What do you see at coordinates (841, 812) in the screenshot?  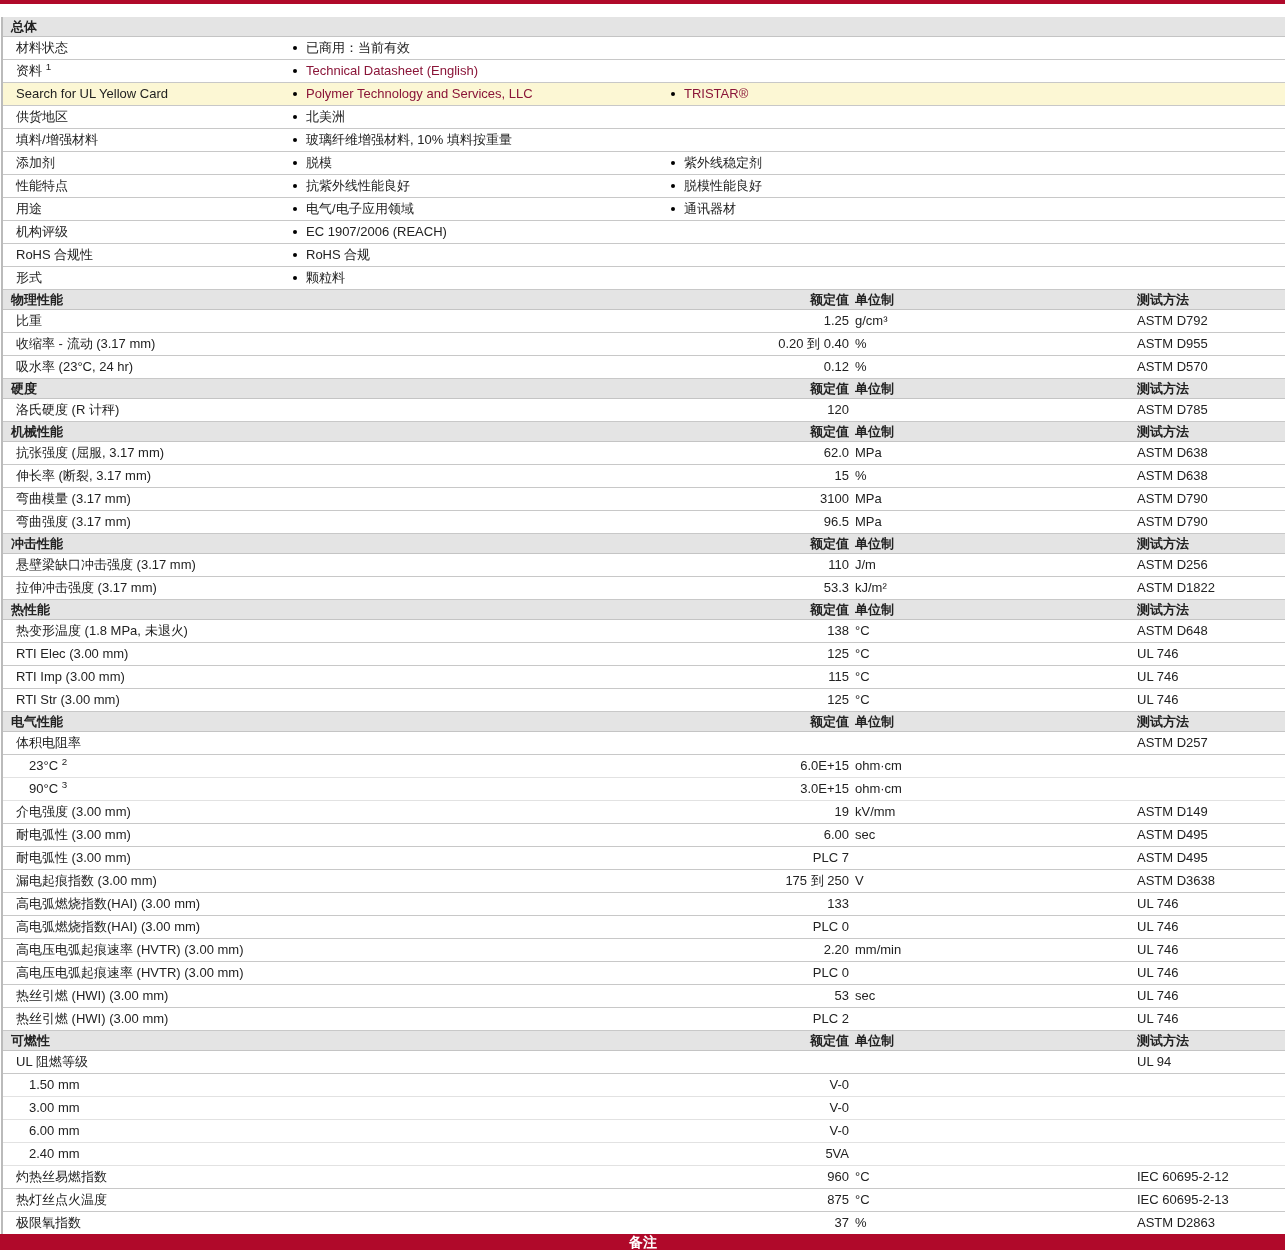 I see `property-value: 19` at bounding box center [841, 812].